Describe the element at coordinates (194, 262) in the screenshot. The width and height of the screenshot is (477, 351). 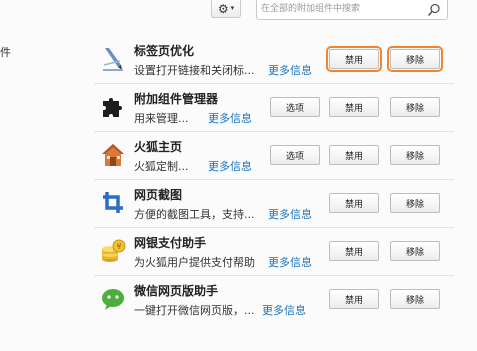
I see `addon-description: 为火狐用户提供支付帮助` at that location.